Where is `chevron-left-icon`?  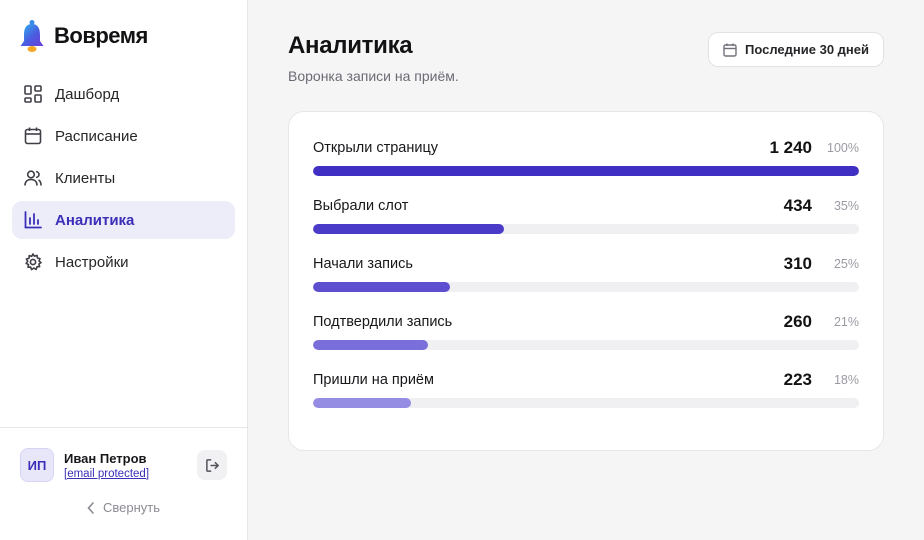 chevron-left-icon is located at coordinates (90, 507).